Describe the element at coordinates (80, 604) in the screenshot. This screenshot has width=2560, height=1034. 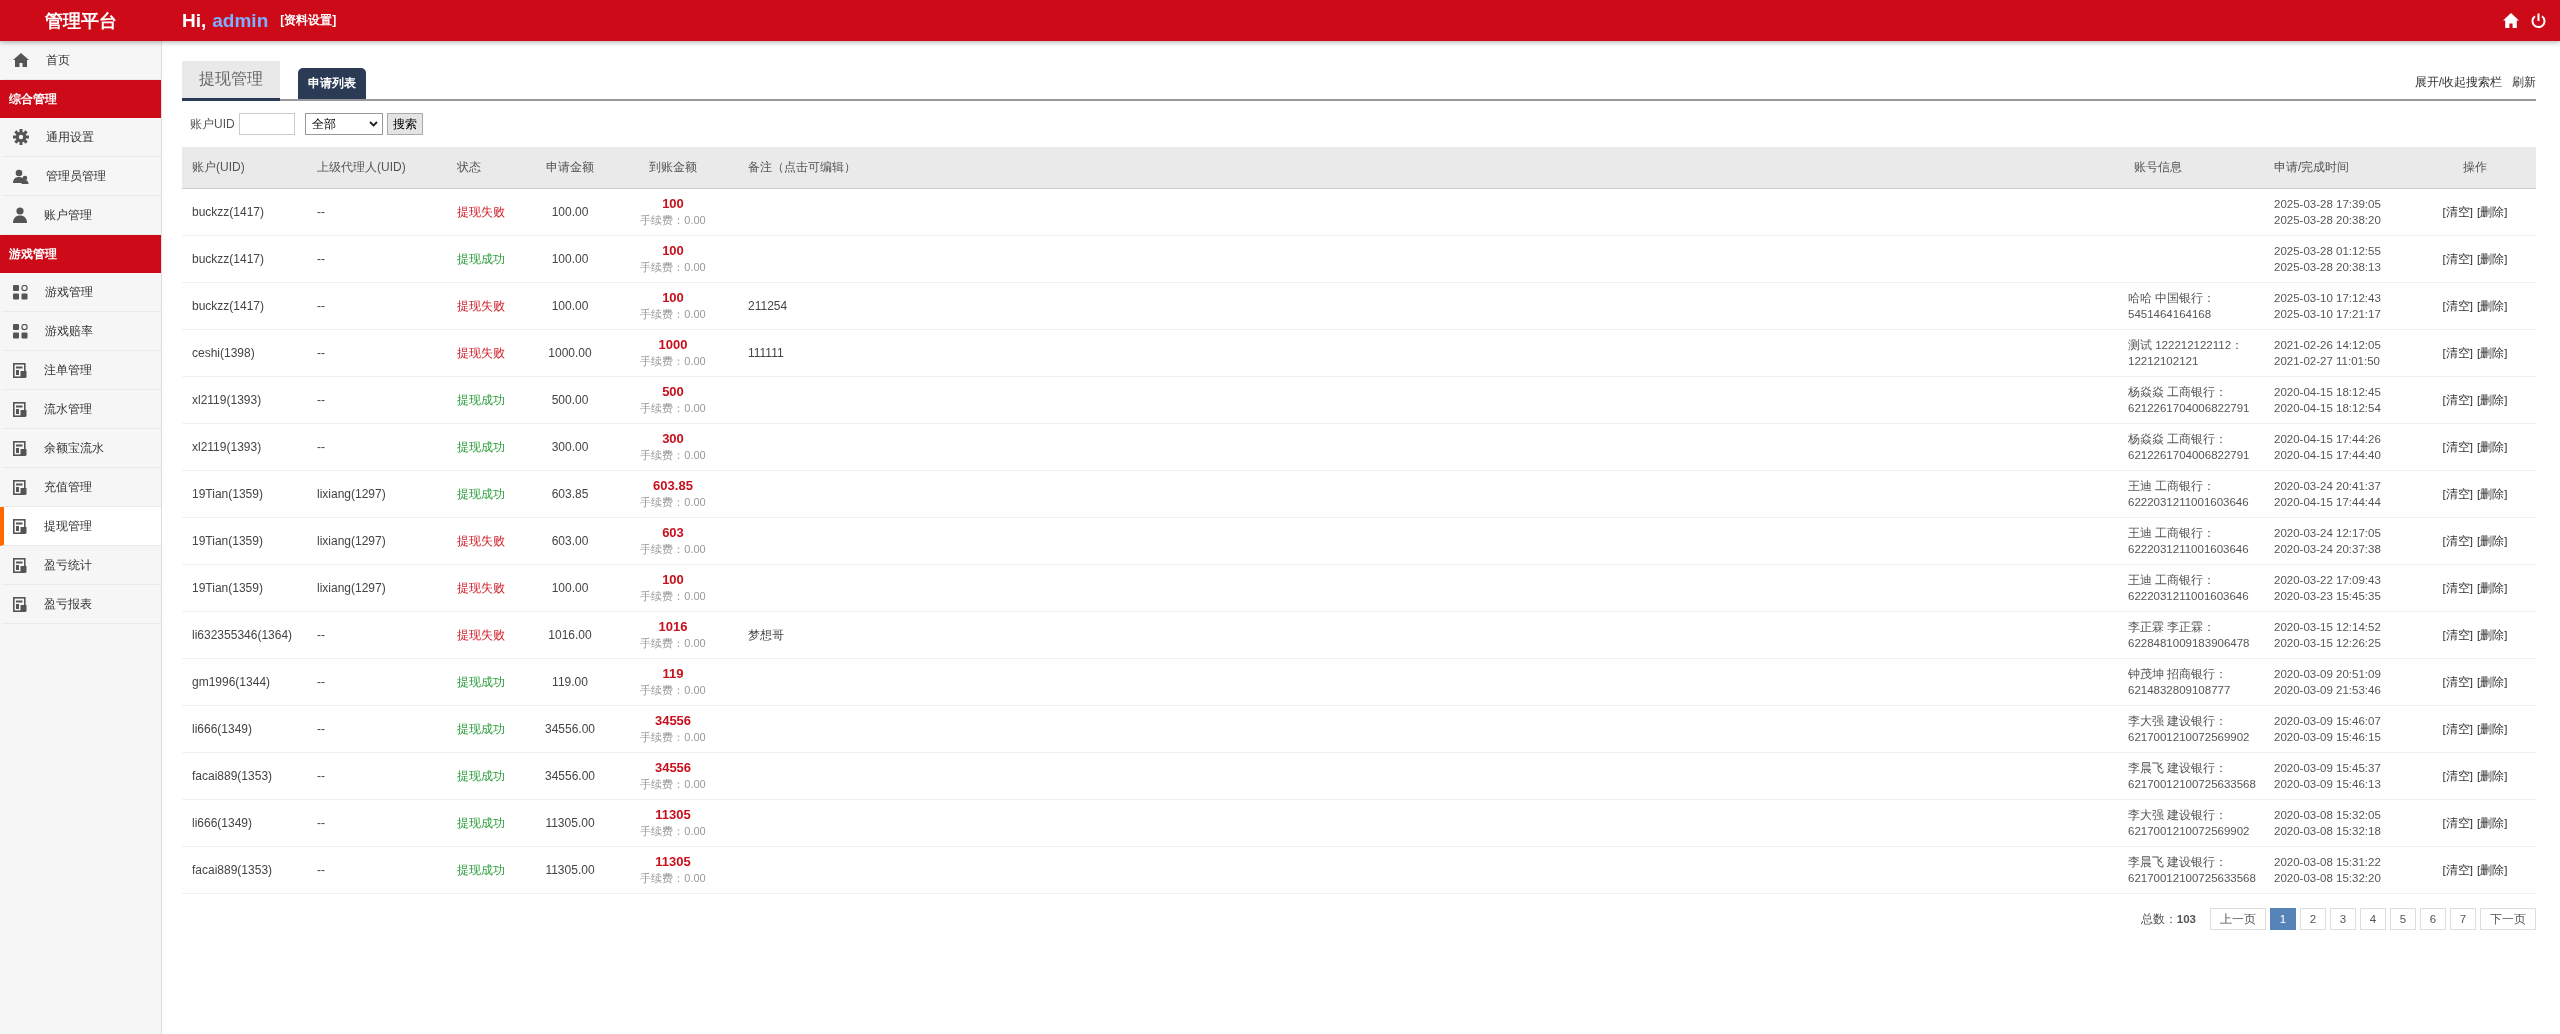
I see `sidebar-item: 盈亏报表` at that location.